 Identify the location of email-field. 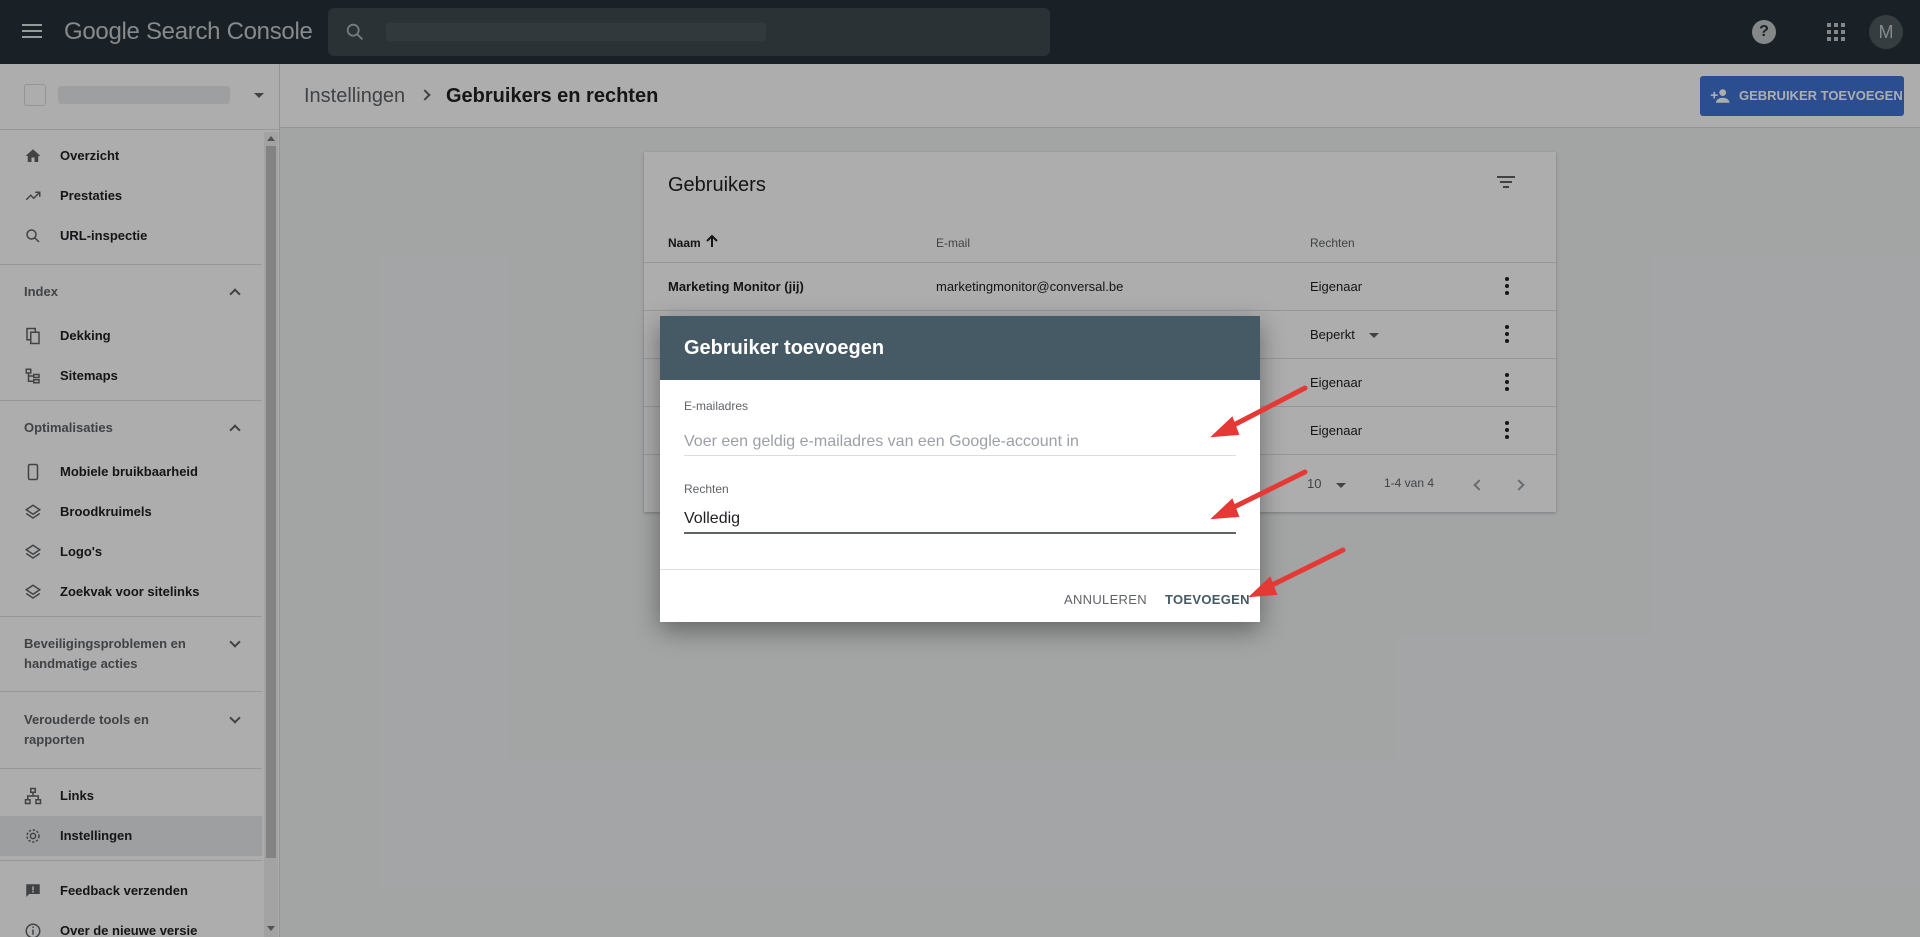
(960, 442).